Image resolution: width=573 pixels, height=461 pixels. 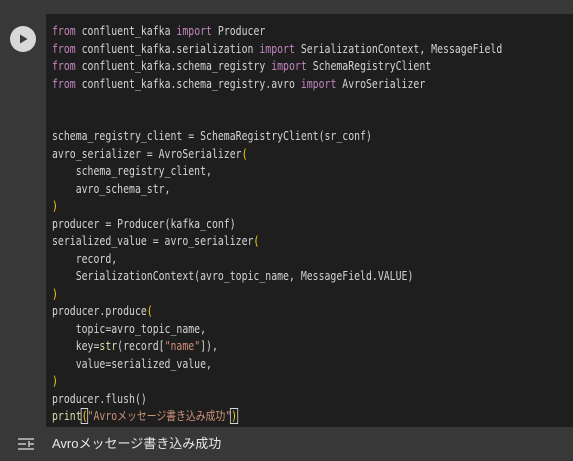 What do you see at coordinates (381, 83) in the screenshot?
I see `code-token: AvroSerializer` at bounding box center [381, 83].